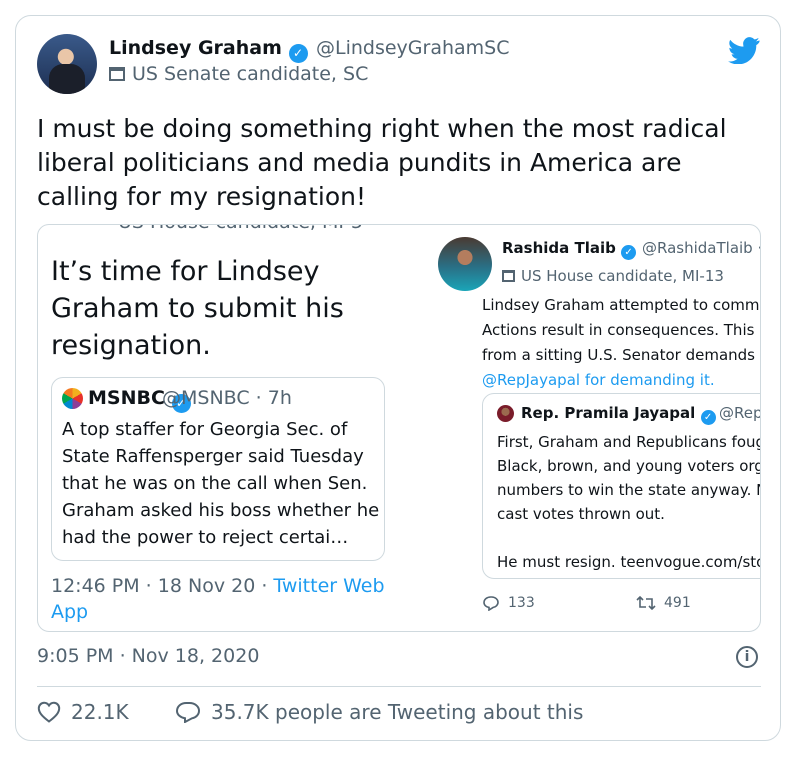 The width and height of the screenshot is (800, 766). Describe the element at coordinates (162, 586) in the screenshot. I see `quote-left-time: 12:46 PM · 18 Nov 20 ·` at that location.